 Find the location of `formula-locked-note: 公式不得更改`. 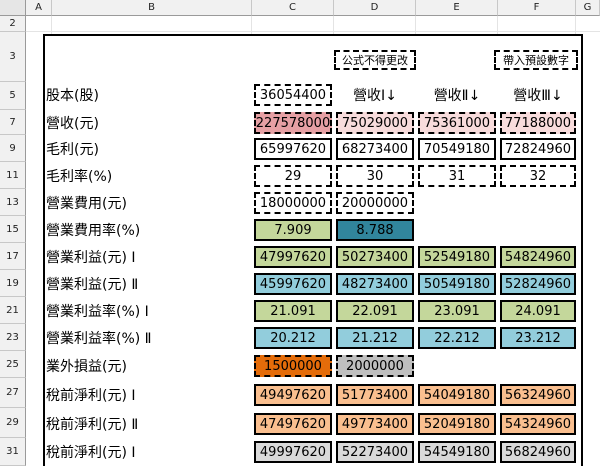

formula-locked-note: 公式不得更改 is located at coordinates (375, 60).